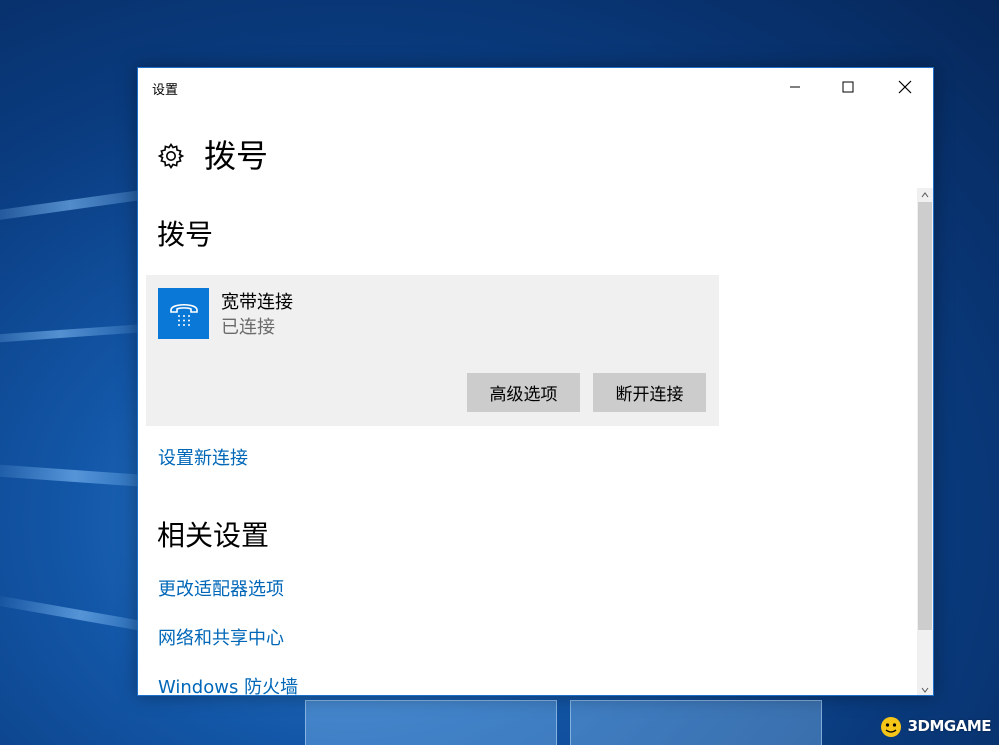  Describe the element at coordinates (221, 588) in the screenshot. I see `change-adapter-options-link: 更改适配器选项` at that location.